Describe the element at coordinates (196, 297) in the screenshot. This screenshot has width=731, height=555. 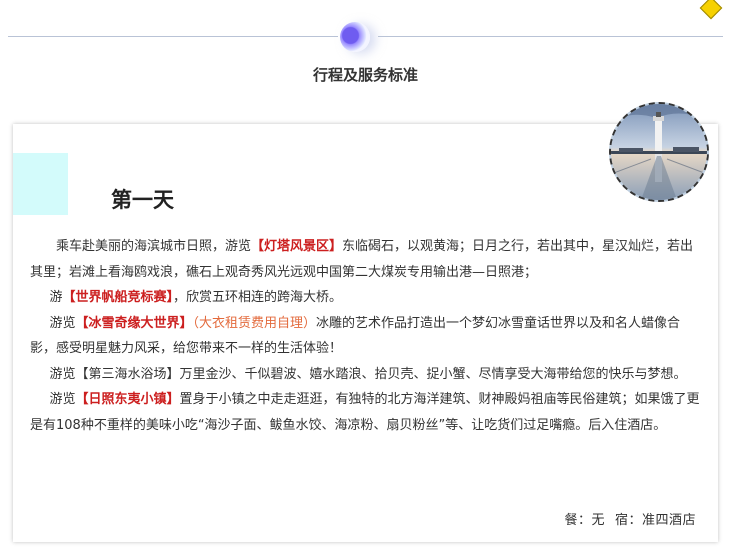
I see `paragraph-2: 游【世界帆船竞标赛】，欣赏五环相连的跨海大桥。` at that location.